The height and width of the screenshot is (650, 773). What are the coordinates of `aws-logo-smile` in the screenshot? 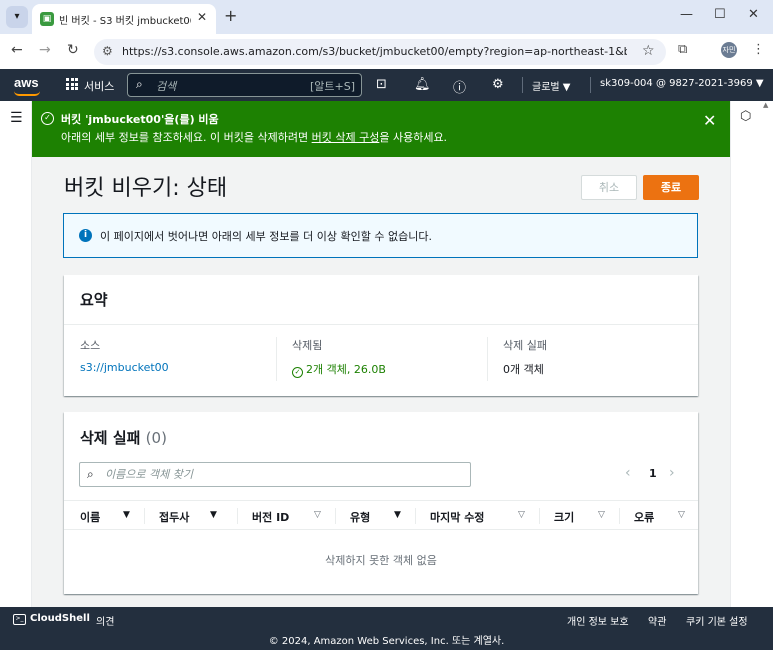 It's located at (27, 93).